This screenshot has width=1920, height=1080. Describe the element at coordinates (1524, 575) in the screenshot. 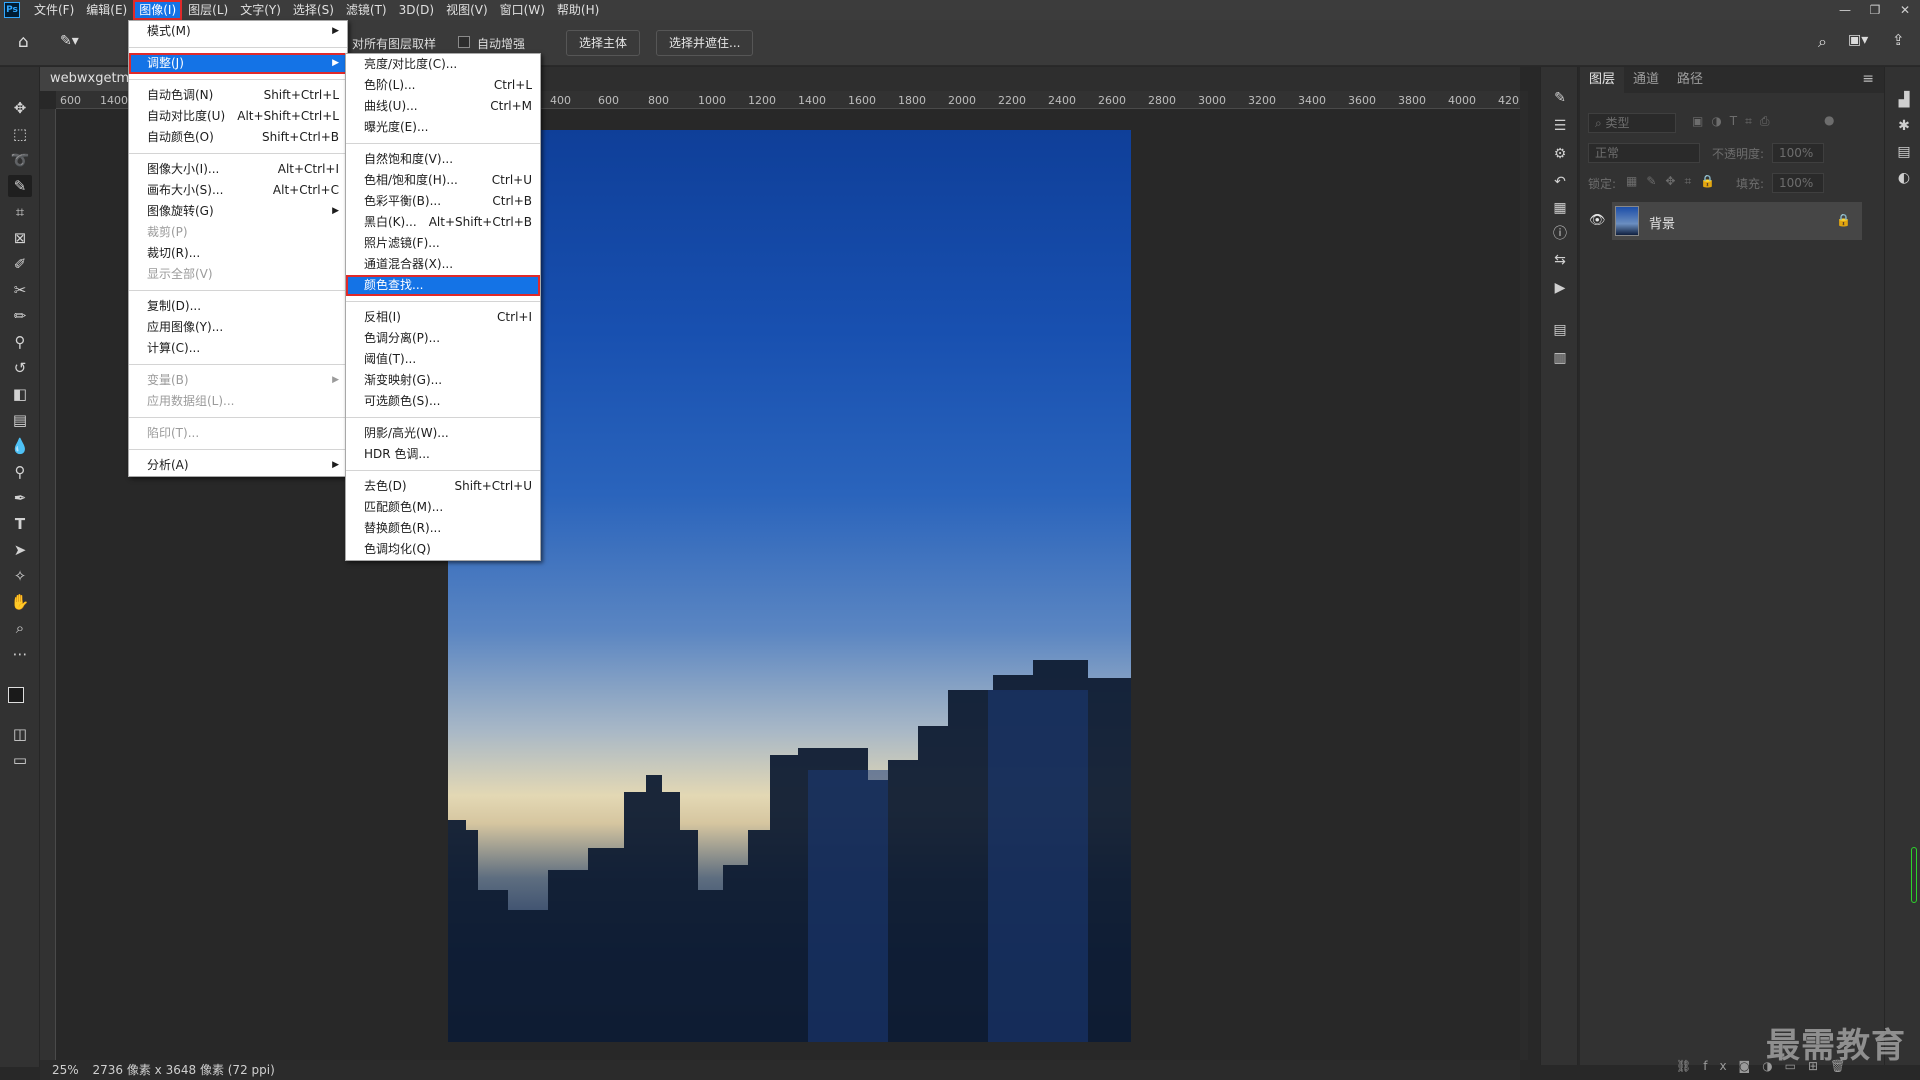

I see `vertical-scrollbar` at that location.